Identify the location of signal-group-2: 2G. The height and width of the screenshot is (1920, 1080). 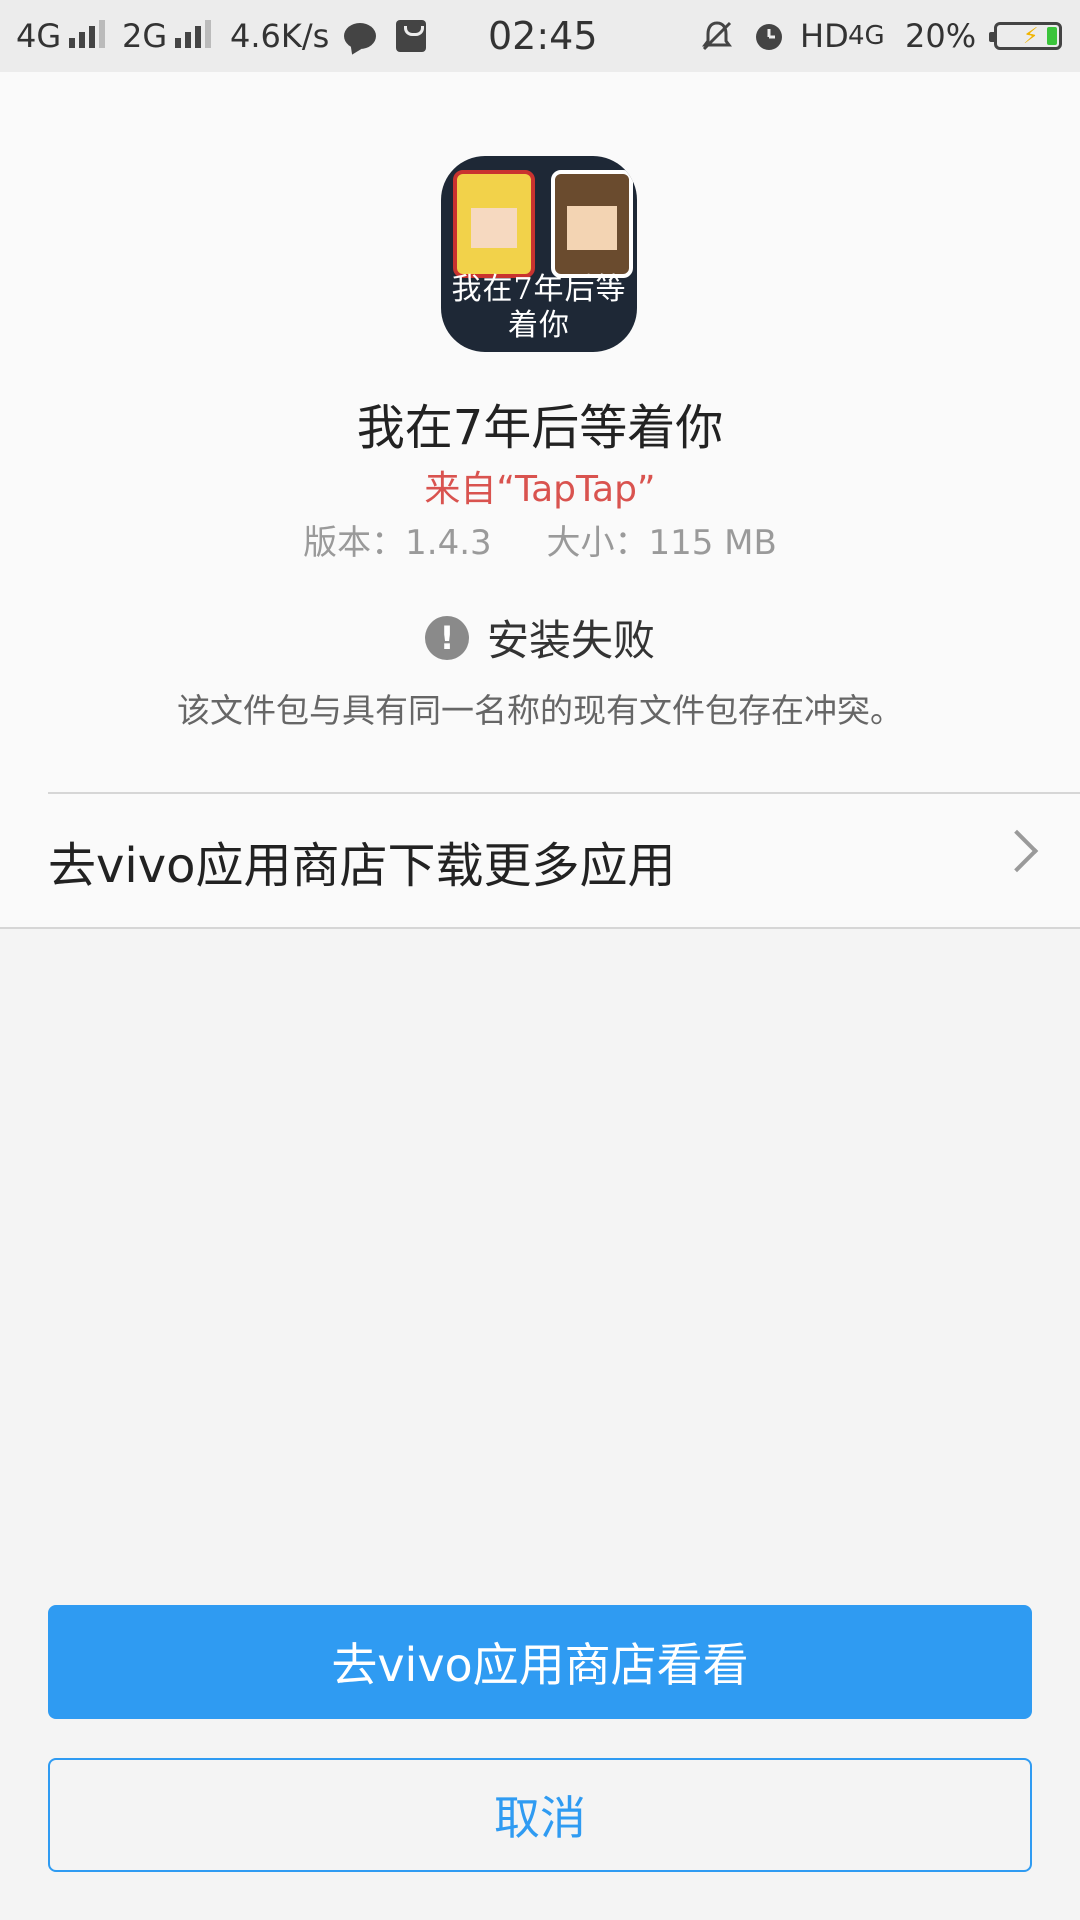
(167, 36).